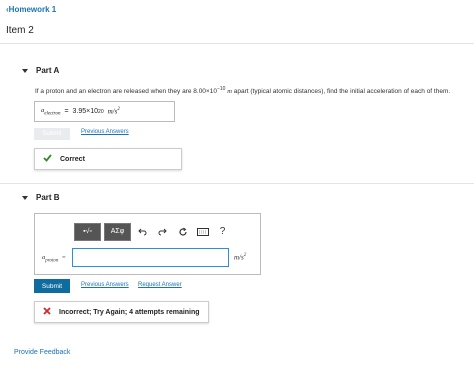 The width and height of the screenshot is (474, 368). What do you see at coordinates (221, 89) in the screenshot?
I see `question-exponent: −10` at bounding box center [221, 89].